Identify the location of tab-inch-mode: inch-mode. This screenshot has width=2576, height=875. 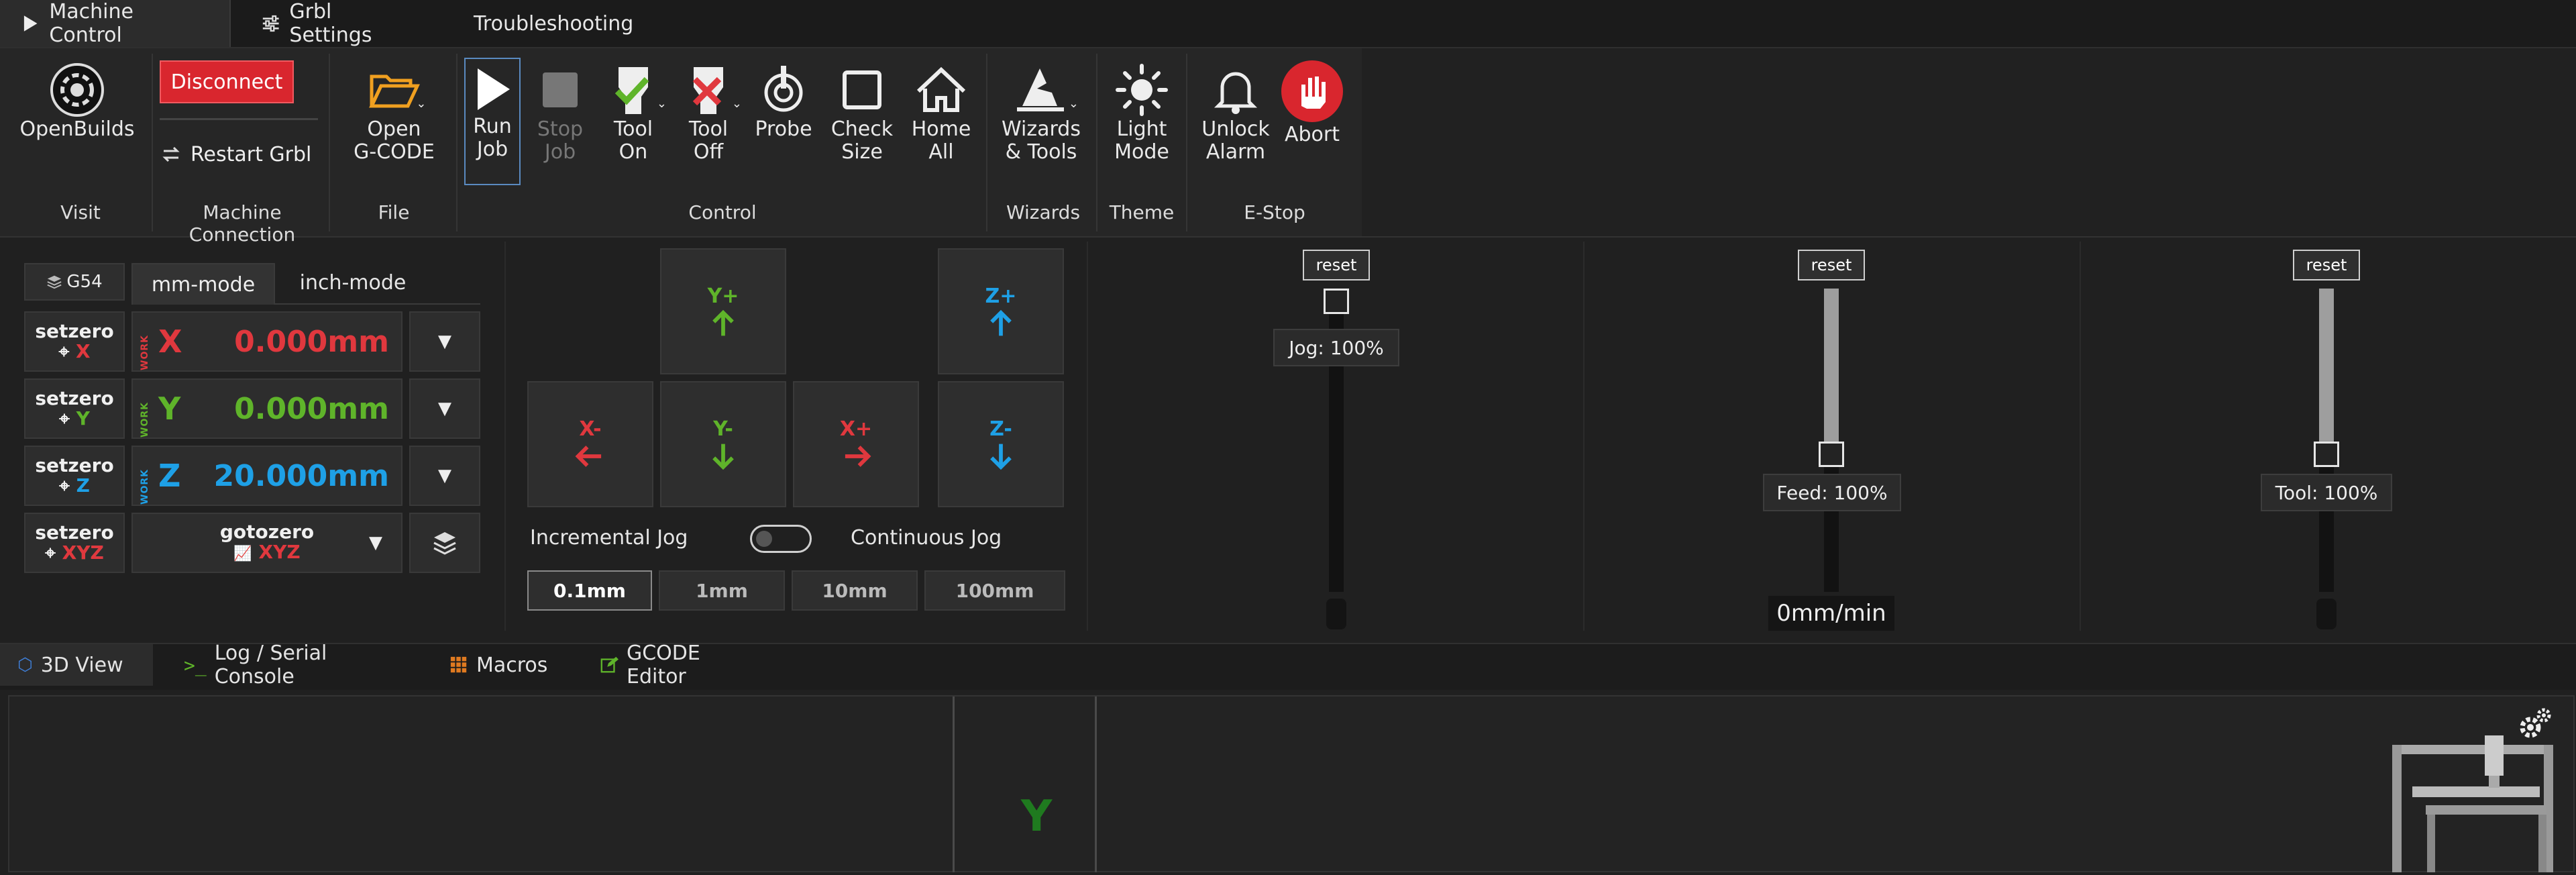
(353, 282).